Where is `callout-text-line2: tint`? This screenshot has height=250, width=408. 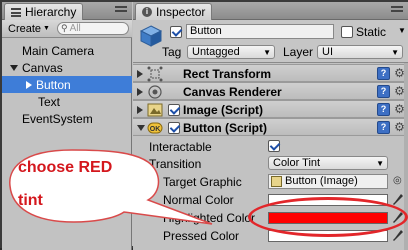 callout-text-line2: tint is located at coordinates (30, 200).